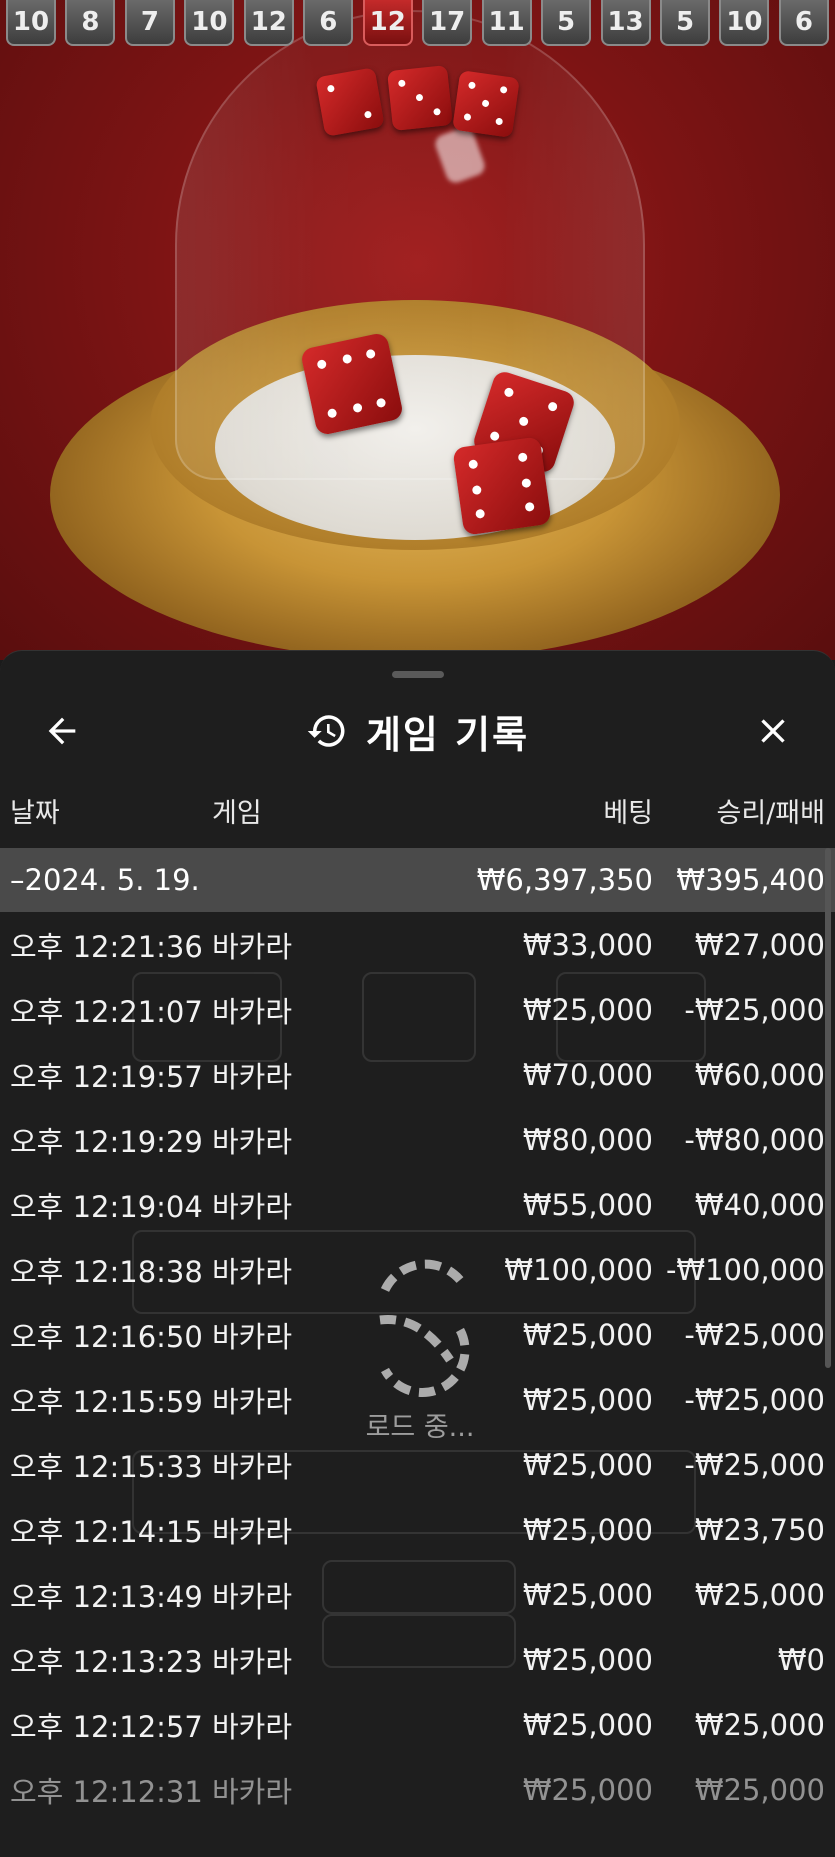  I want to click on row-bet: ₩80,000, so click(587, 1139).